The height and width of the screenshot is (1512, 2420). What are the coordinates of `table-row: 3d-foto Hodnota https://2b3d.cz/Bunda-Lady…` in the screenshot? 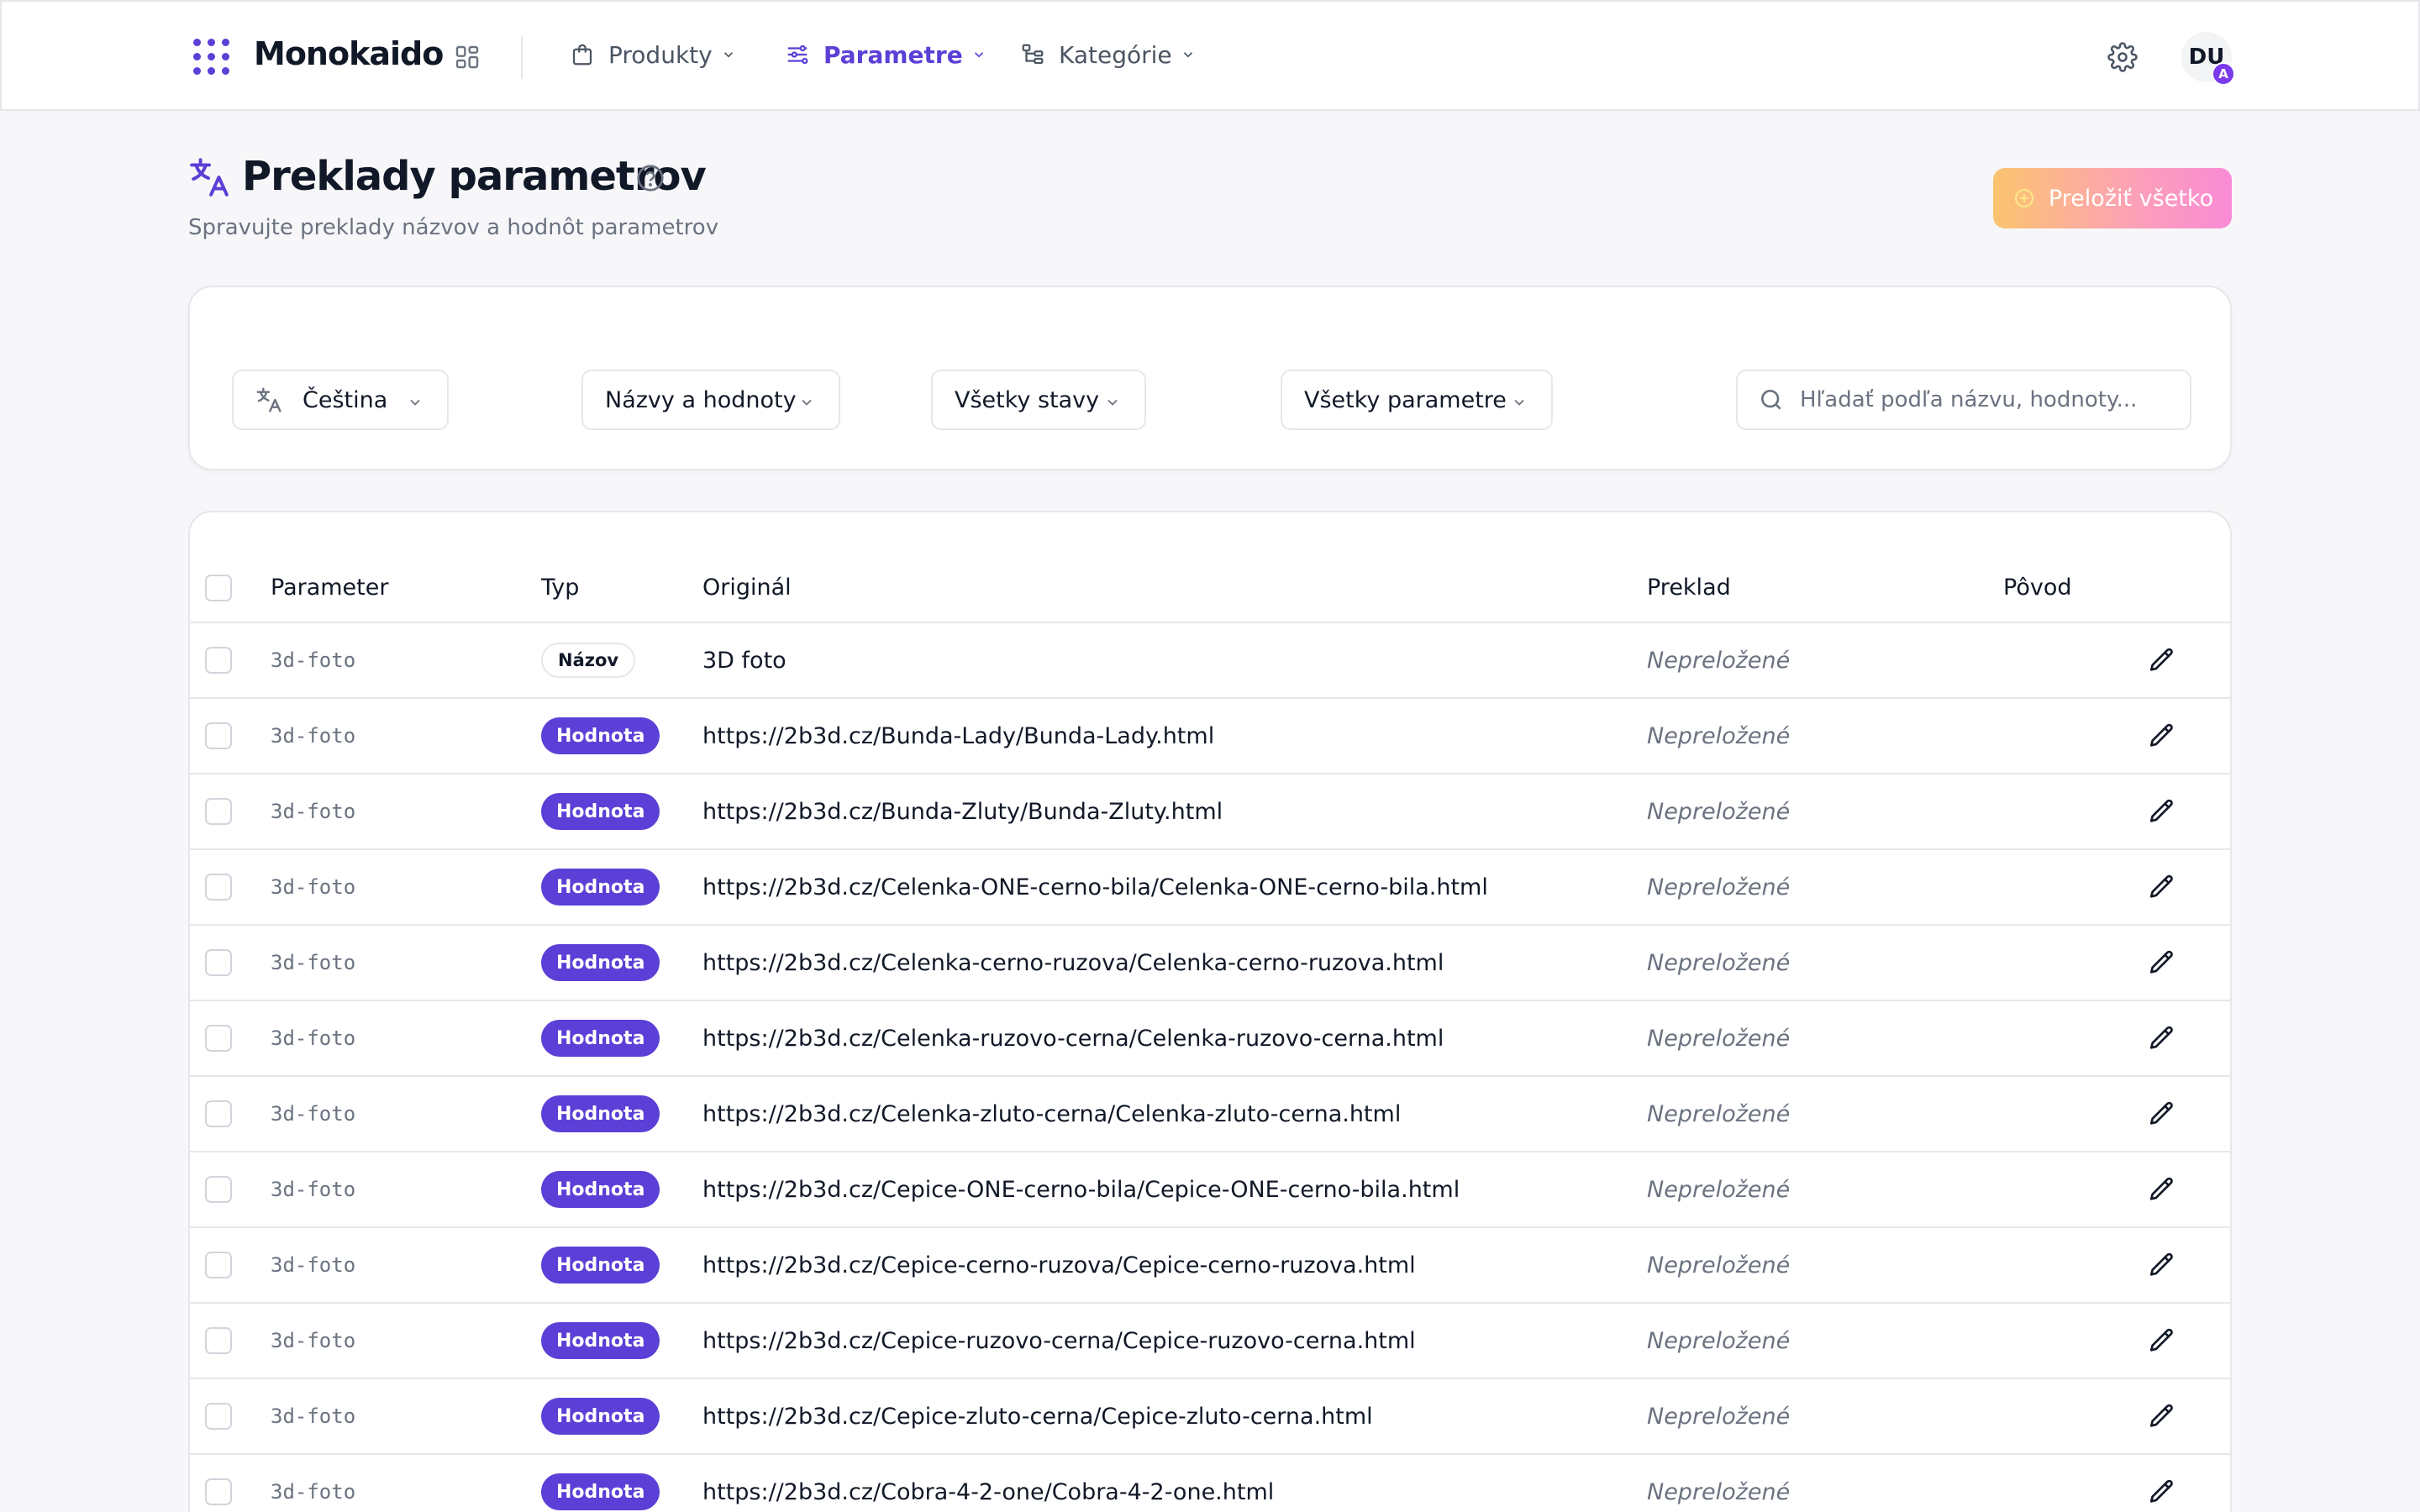 It's located at (1210, 736).